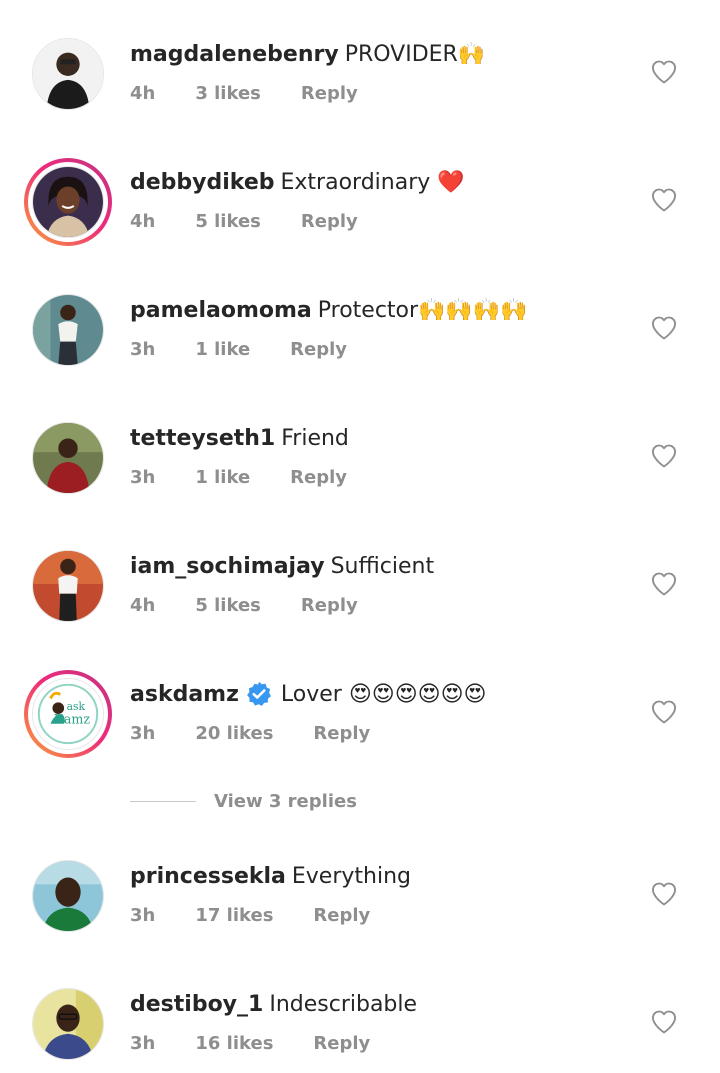  What do you see at coordinates (383, 694) in the screenshot?
I see `comment-text: Lover 😍😍😍😍😍😍` at bounding box center [383, 694].